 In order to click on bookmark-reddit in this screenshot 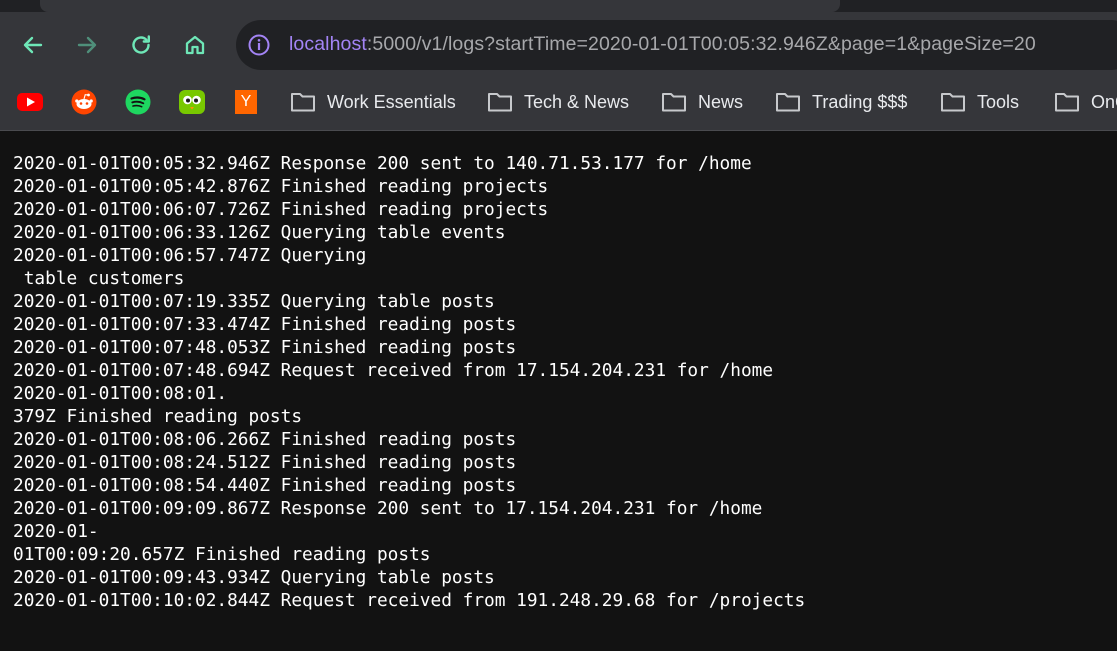, I will do `click(84, 102)`.